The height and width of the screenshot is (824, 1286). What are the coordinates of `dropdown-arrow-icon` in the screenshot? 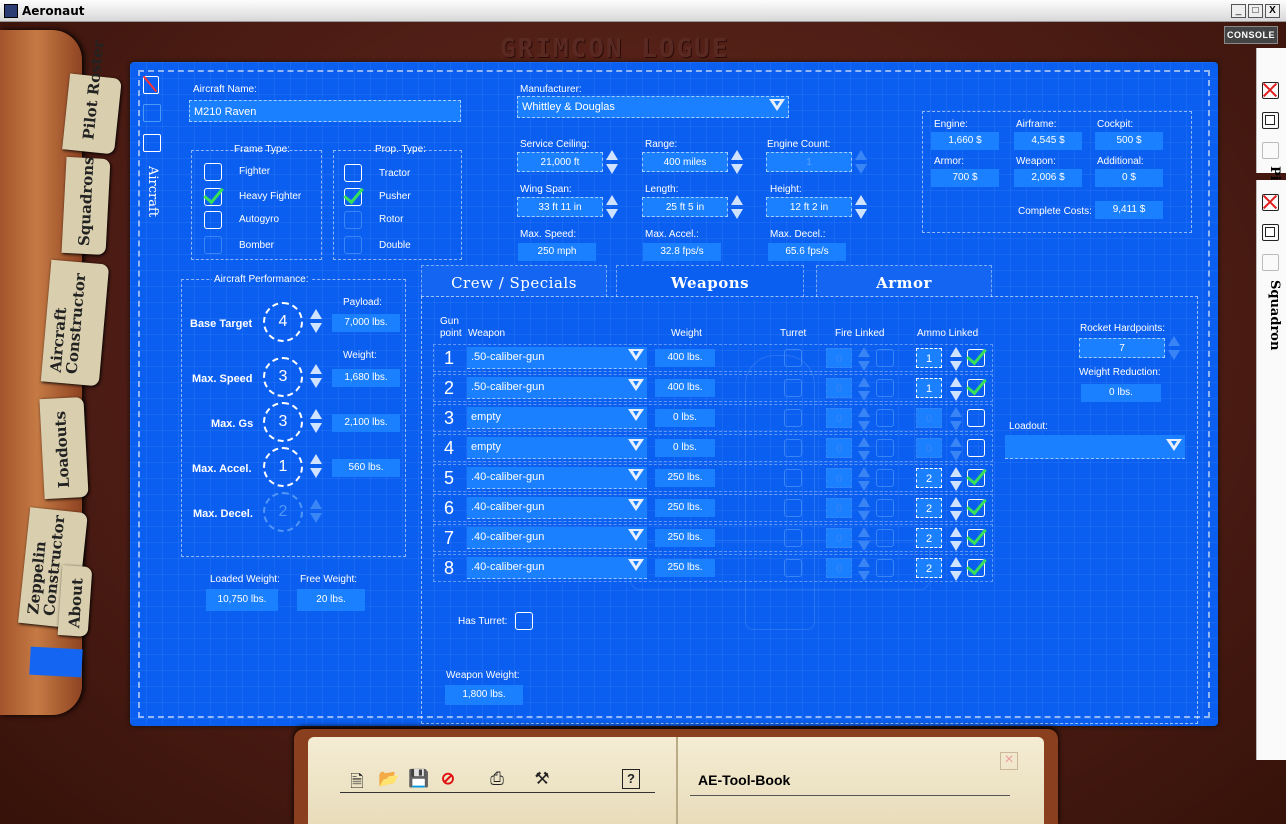 It's located at (636, 566).